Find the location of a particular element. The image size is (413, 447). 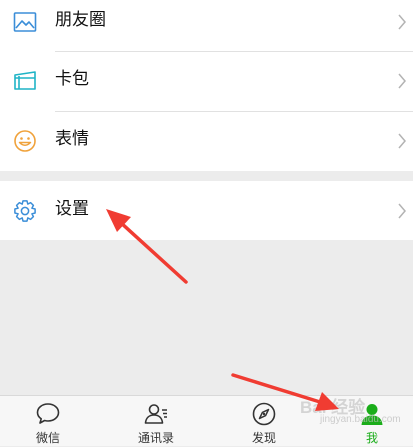

tab-contacts: 通讯录 is located at coordinates (156, 421).